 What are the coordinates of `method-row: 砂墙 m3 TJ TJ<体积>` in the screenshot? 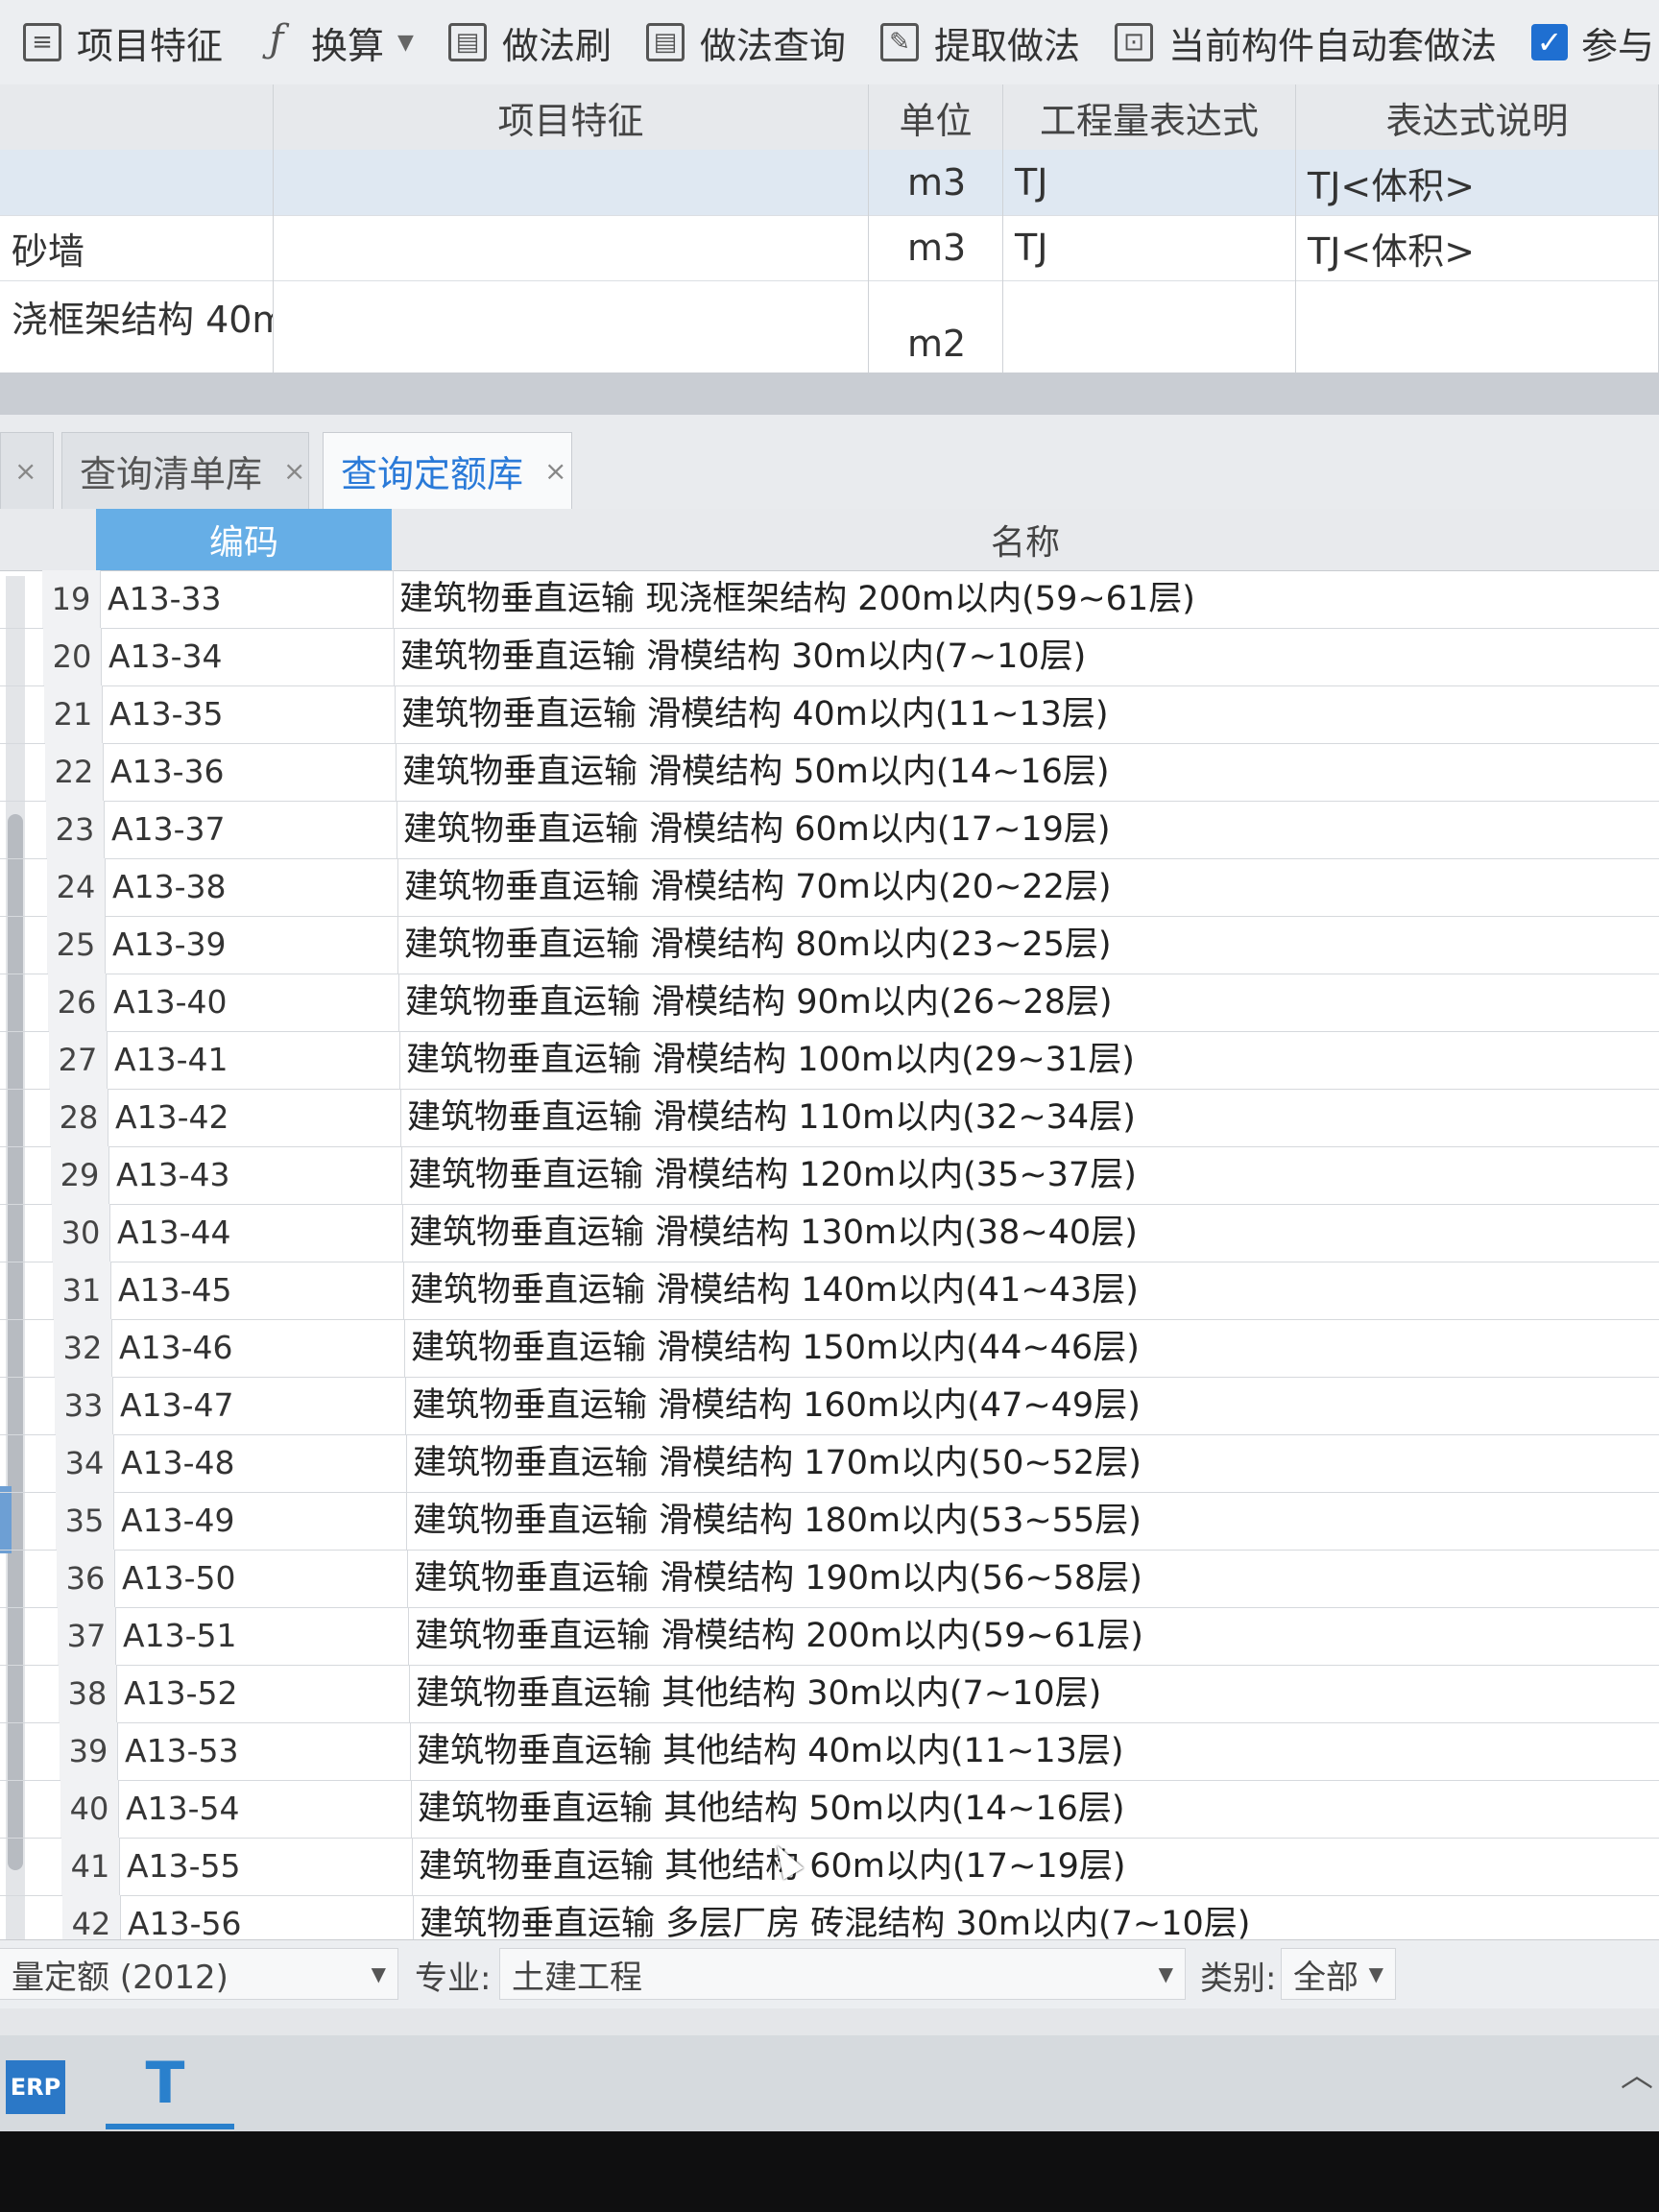 It's located at (829, 248).